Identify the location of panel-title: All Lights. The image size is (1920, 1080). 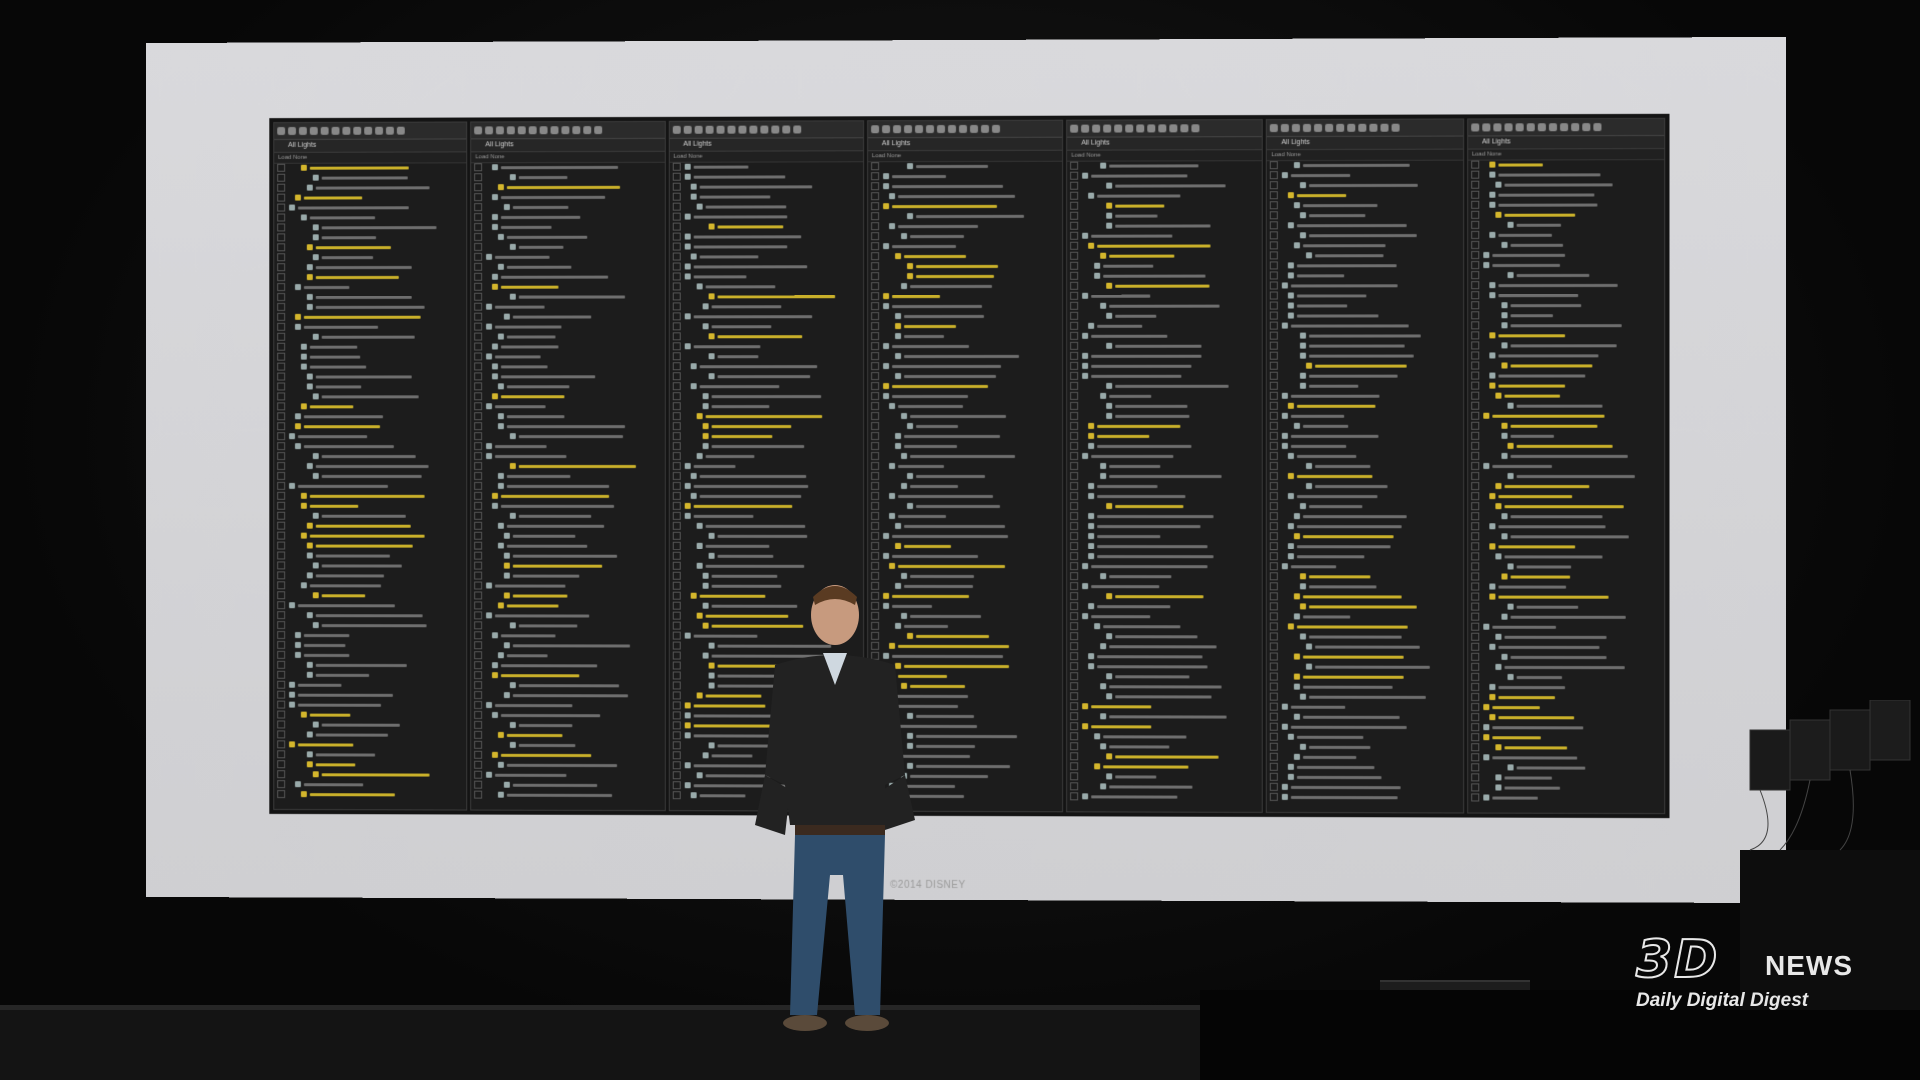
(1365, 143).